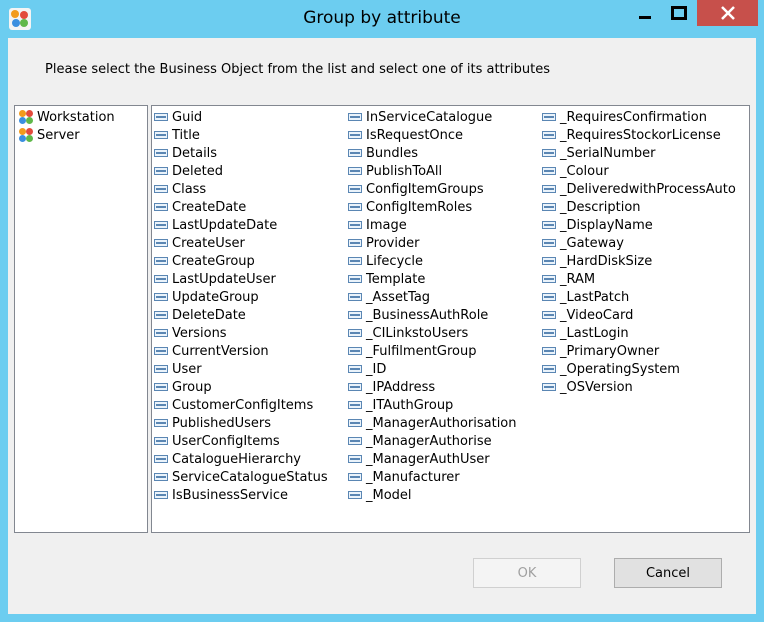  I want to click on attribute-item: _Model, so click(432, 495).